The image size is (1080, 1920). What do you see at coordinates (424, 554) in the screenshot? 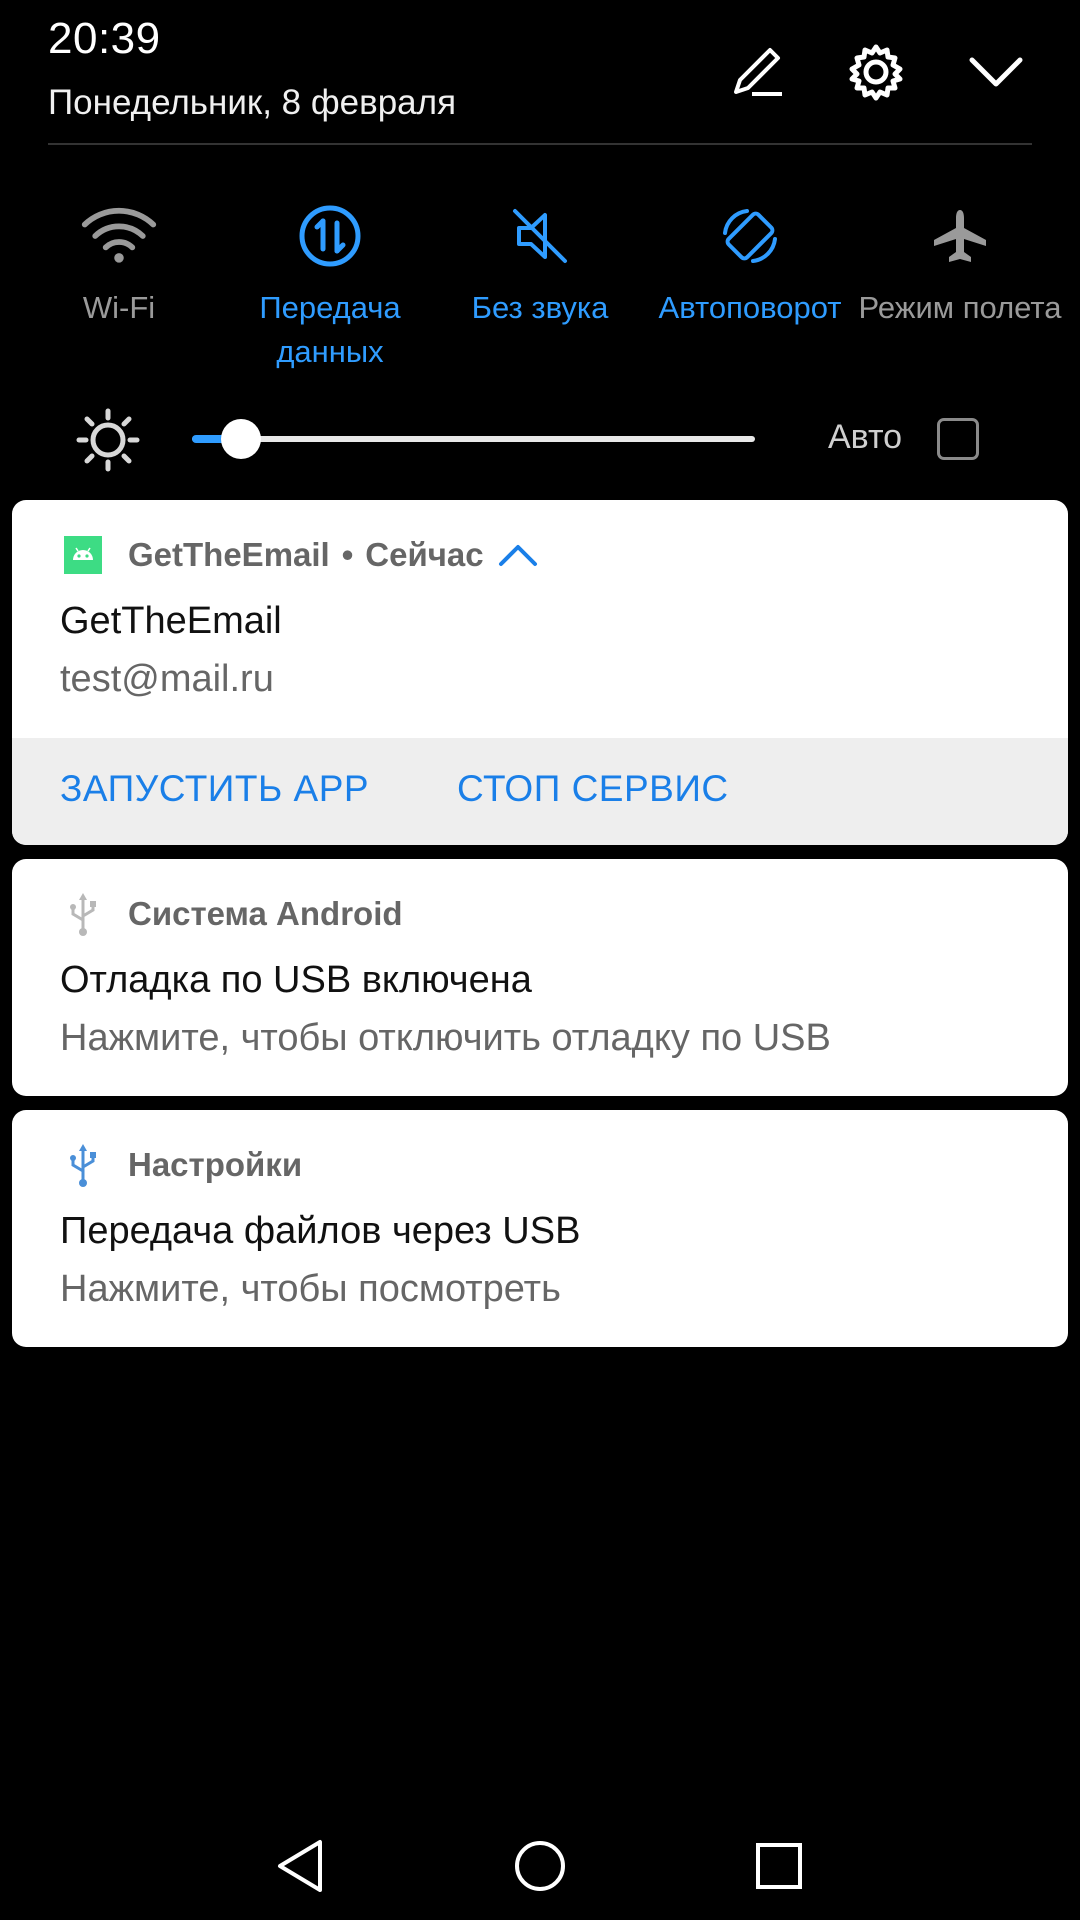
I see `notification-time: Сейчас` at bounding box center [424, 554].